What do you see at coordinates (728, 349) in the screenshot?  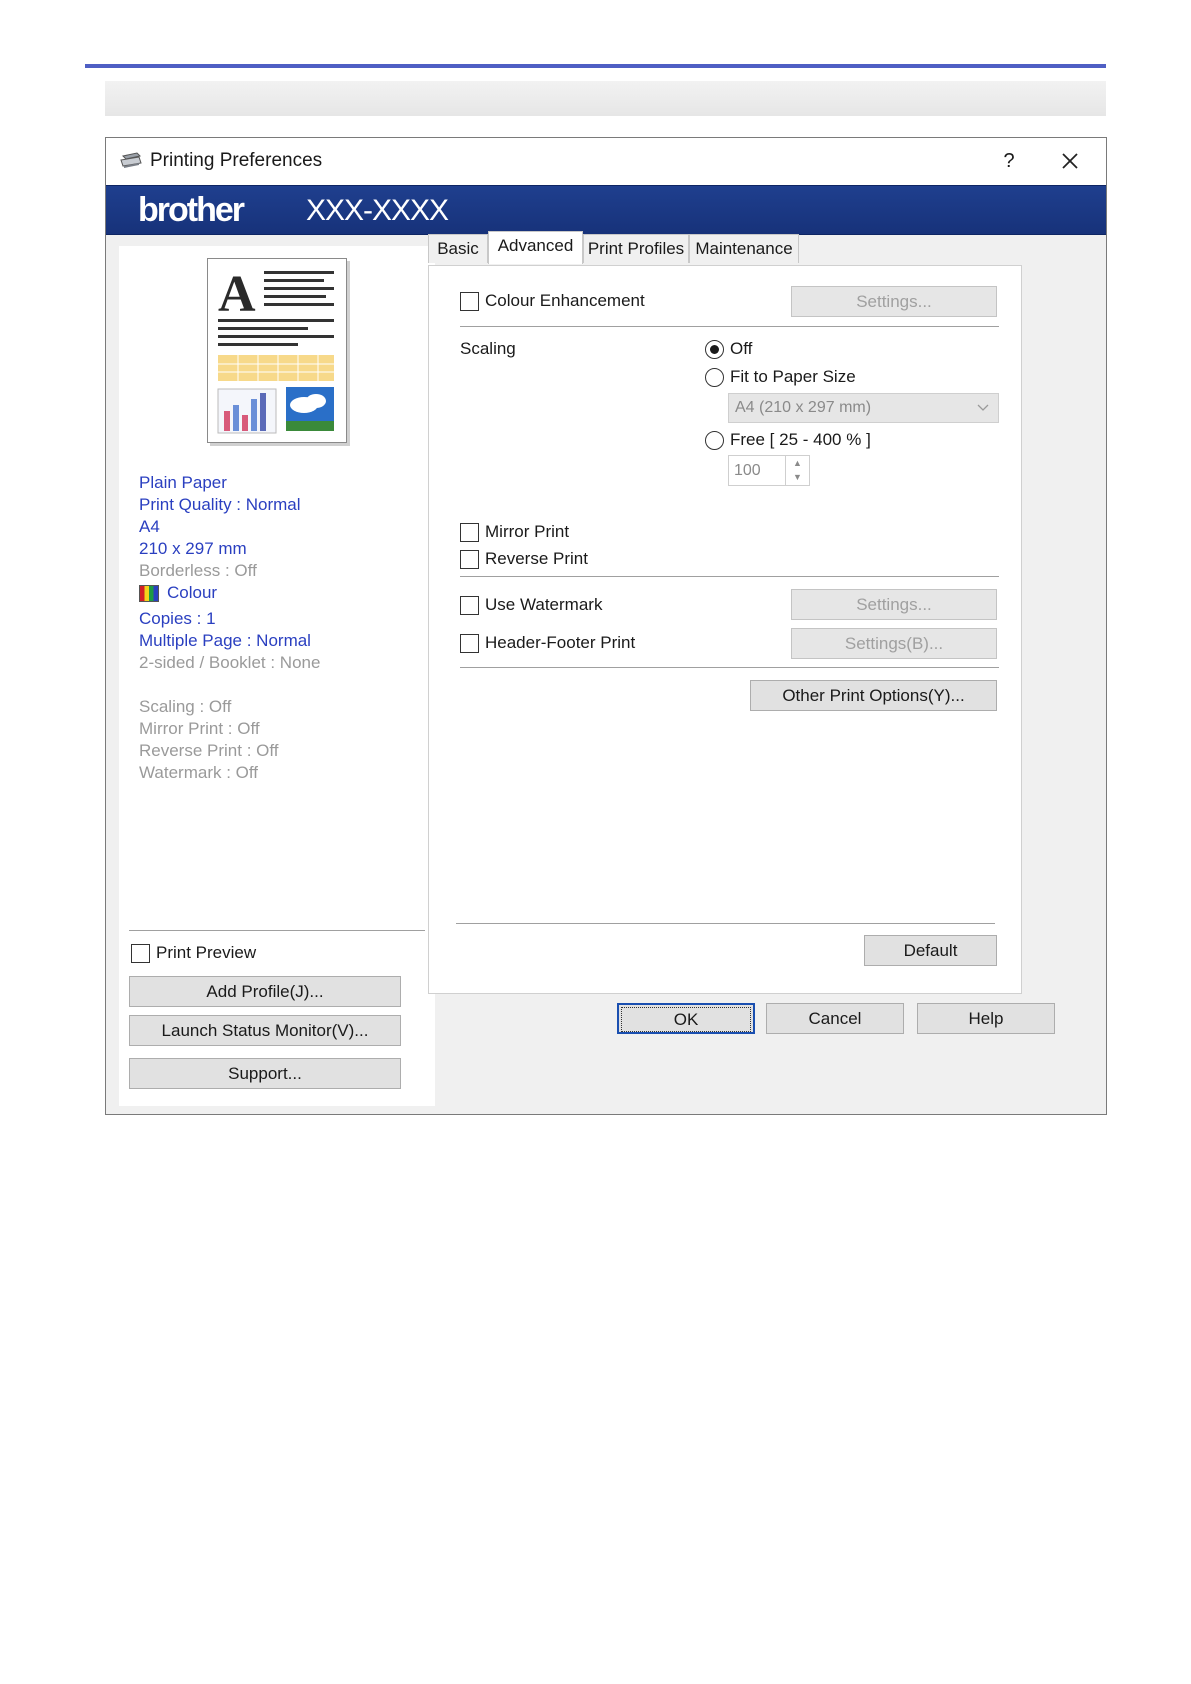 I see `scaling-off-option: Off` at bounding box center [728, 349].